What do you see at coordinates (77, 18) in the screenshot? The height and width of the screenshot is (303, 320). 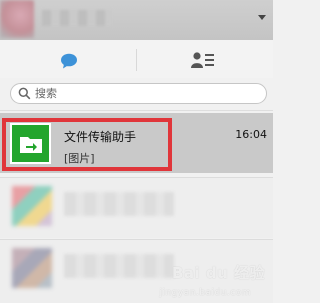 I see `profile-name` at bounding box center [77, 18].